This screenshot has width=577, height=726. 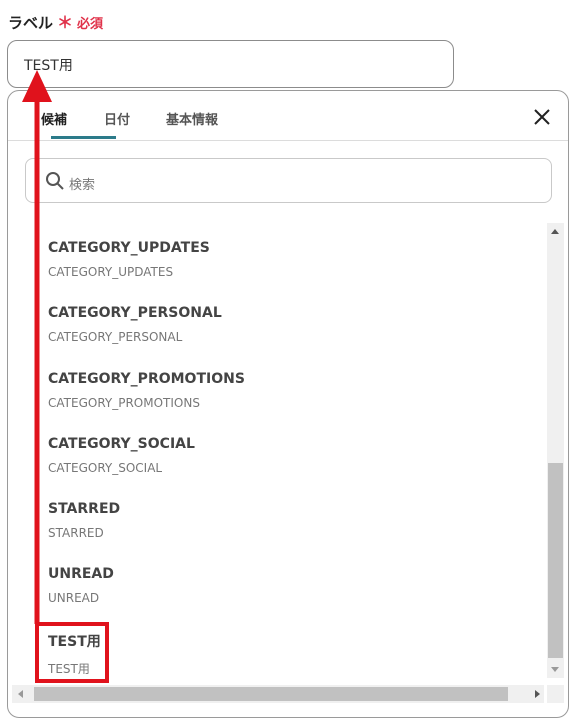 What do you see at coordinates (54, 118) in the screenshot?
I see `tab-candidates: 候補` at bounding box center [54, 118].